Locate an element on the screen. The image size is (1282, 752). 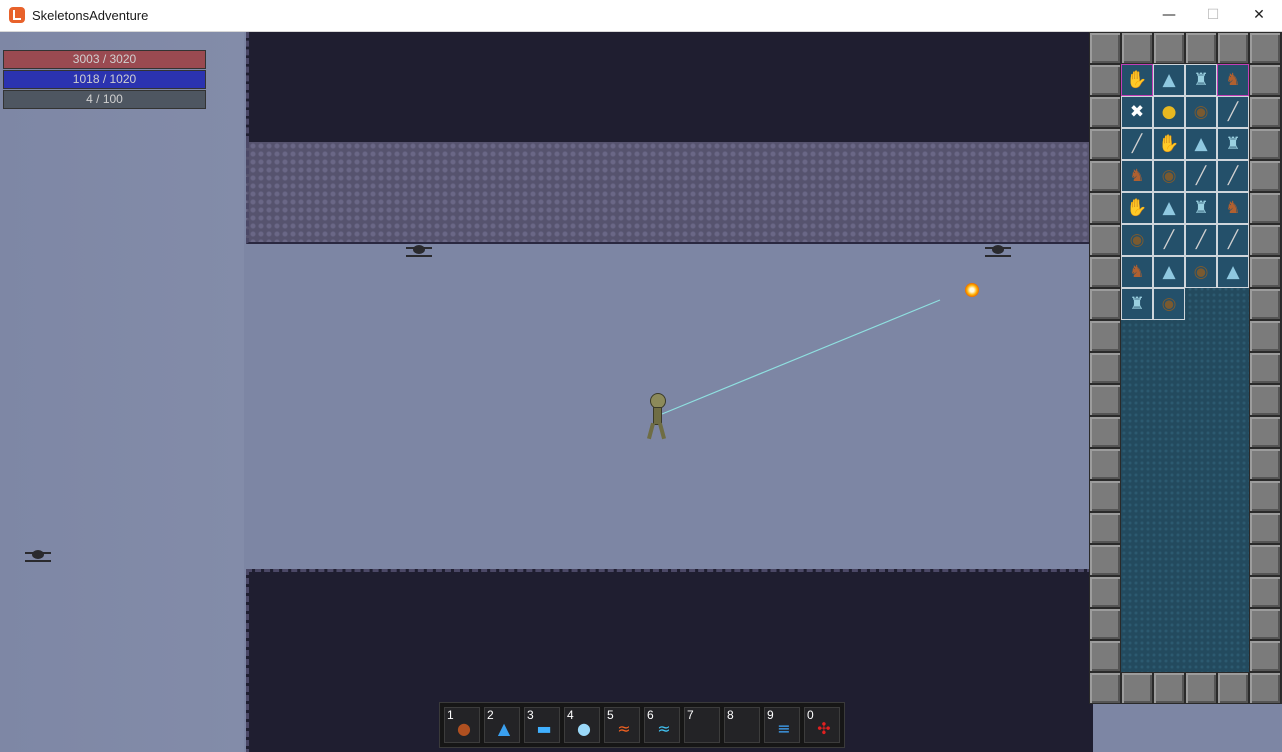
laser-line is located at coordinates (801, 357).